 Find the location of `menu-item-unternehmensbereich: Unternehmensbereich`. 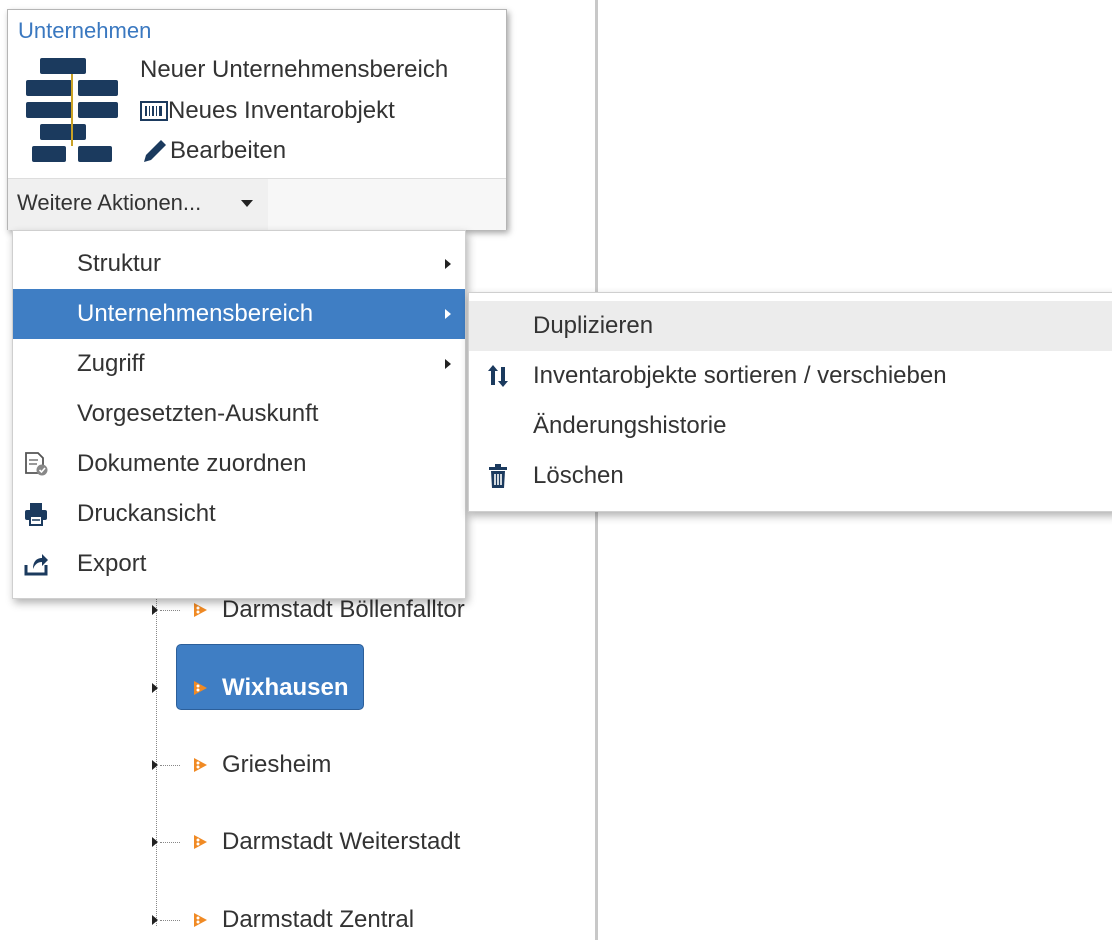

menu-item-unternehmensbereich: Unternehmensbereich is located at coordinates (239, 314).